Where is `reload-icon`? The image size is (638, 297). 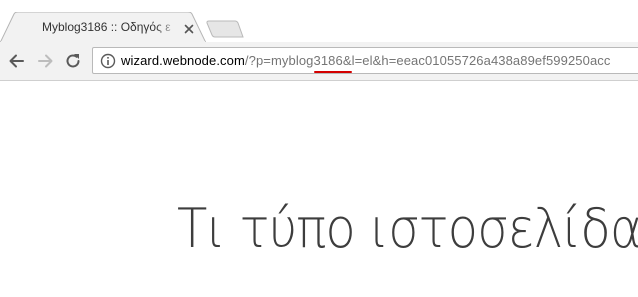
reload-icon is located at coordinates (73, 61).